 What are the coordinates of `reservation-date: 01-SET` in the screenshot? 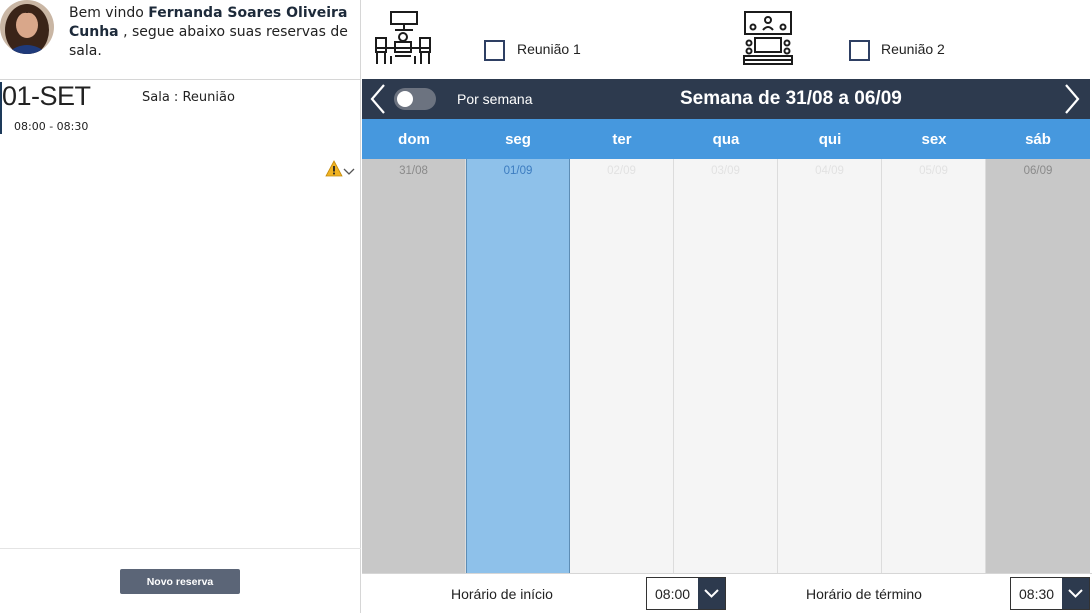 It's located at (46, 96).